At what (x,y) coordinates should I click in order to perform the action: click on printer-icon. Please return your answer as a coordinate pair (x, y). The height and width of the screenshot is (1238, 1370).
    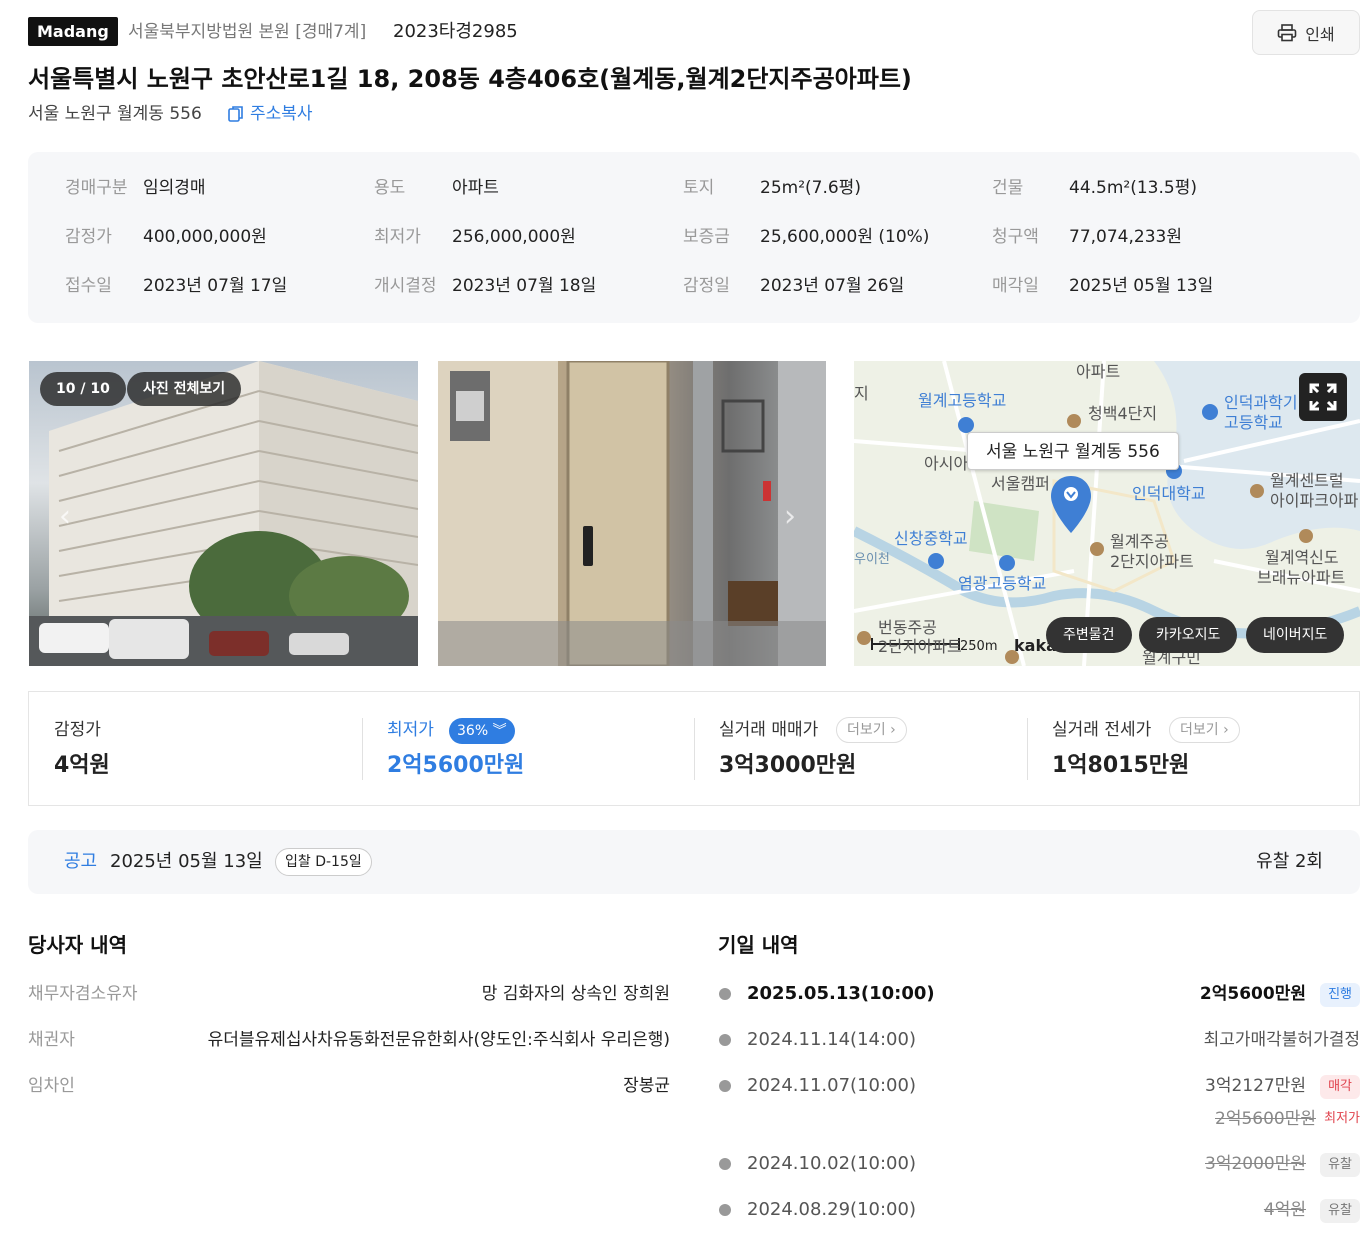
    Looking at the image, I should click on (1287, 32).